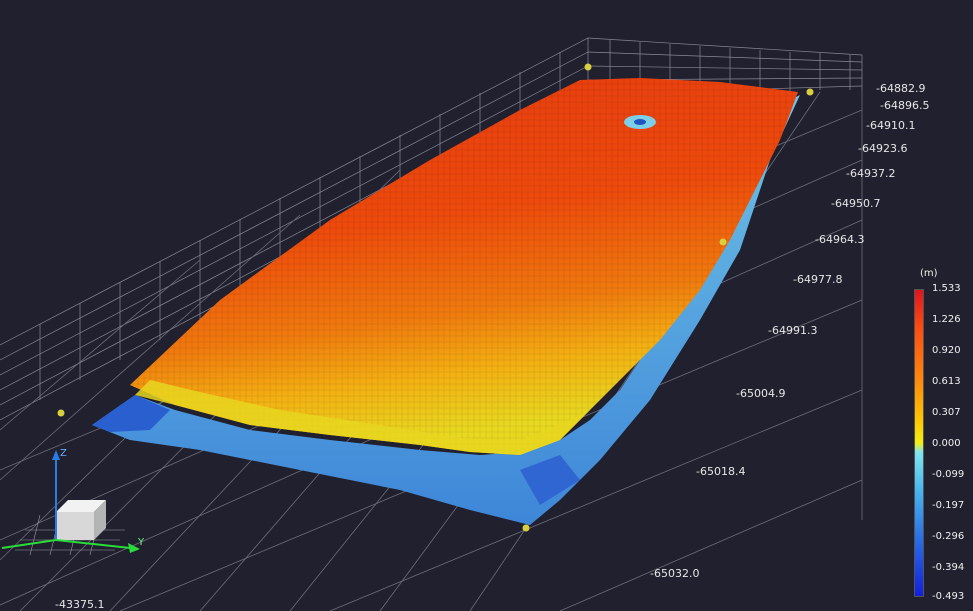  What do you see at coordinates (948, 596) in the screenshot?
I see `colorbar-label: -0.493` at bounding box center [948, 596].